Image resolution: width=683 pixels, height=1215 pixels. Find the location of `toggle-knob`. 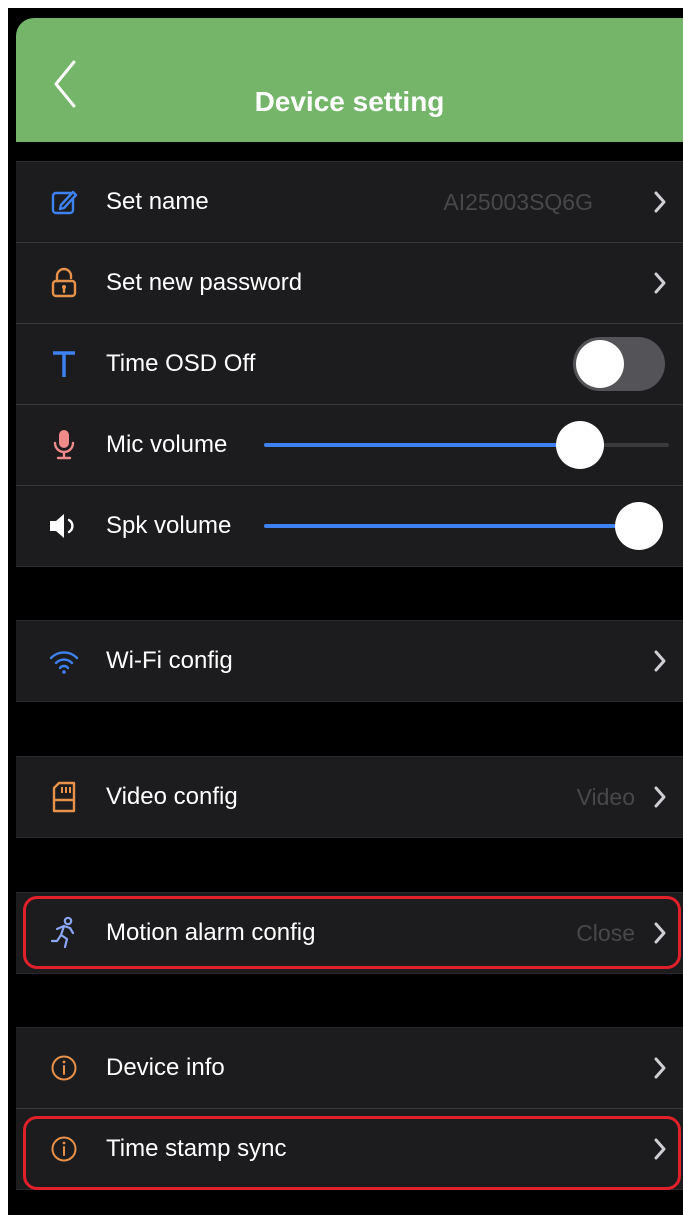

toggle-knob is located at coordinates (600, 364).